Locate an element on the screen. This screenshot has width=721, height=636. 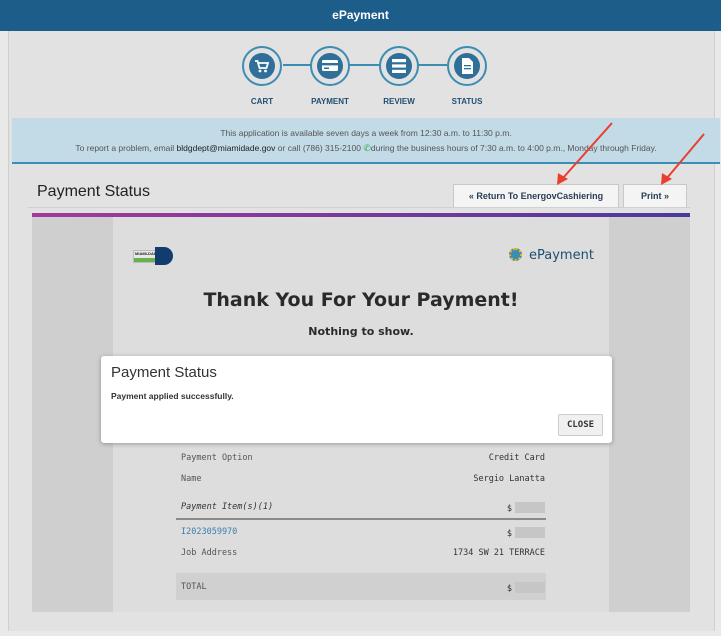
credit-card-icon is located at coordinates (330, 66).